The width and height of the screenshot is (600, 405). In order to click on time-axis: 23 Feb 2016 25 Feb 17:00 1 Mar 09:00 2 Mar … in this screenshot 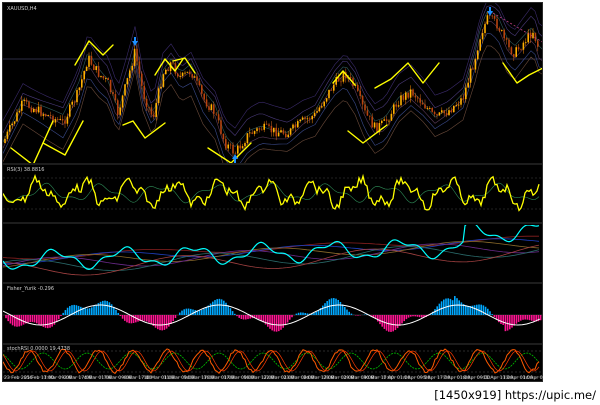, I will do `click(277, 380)`.